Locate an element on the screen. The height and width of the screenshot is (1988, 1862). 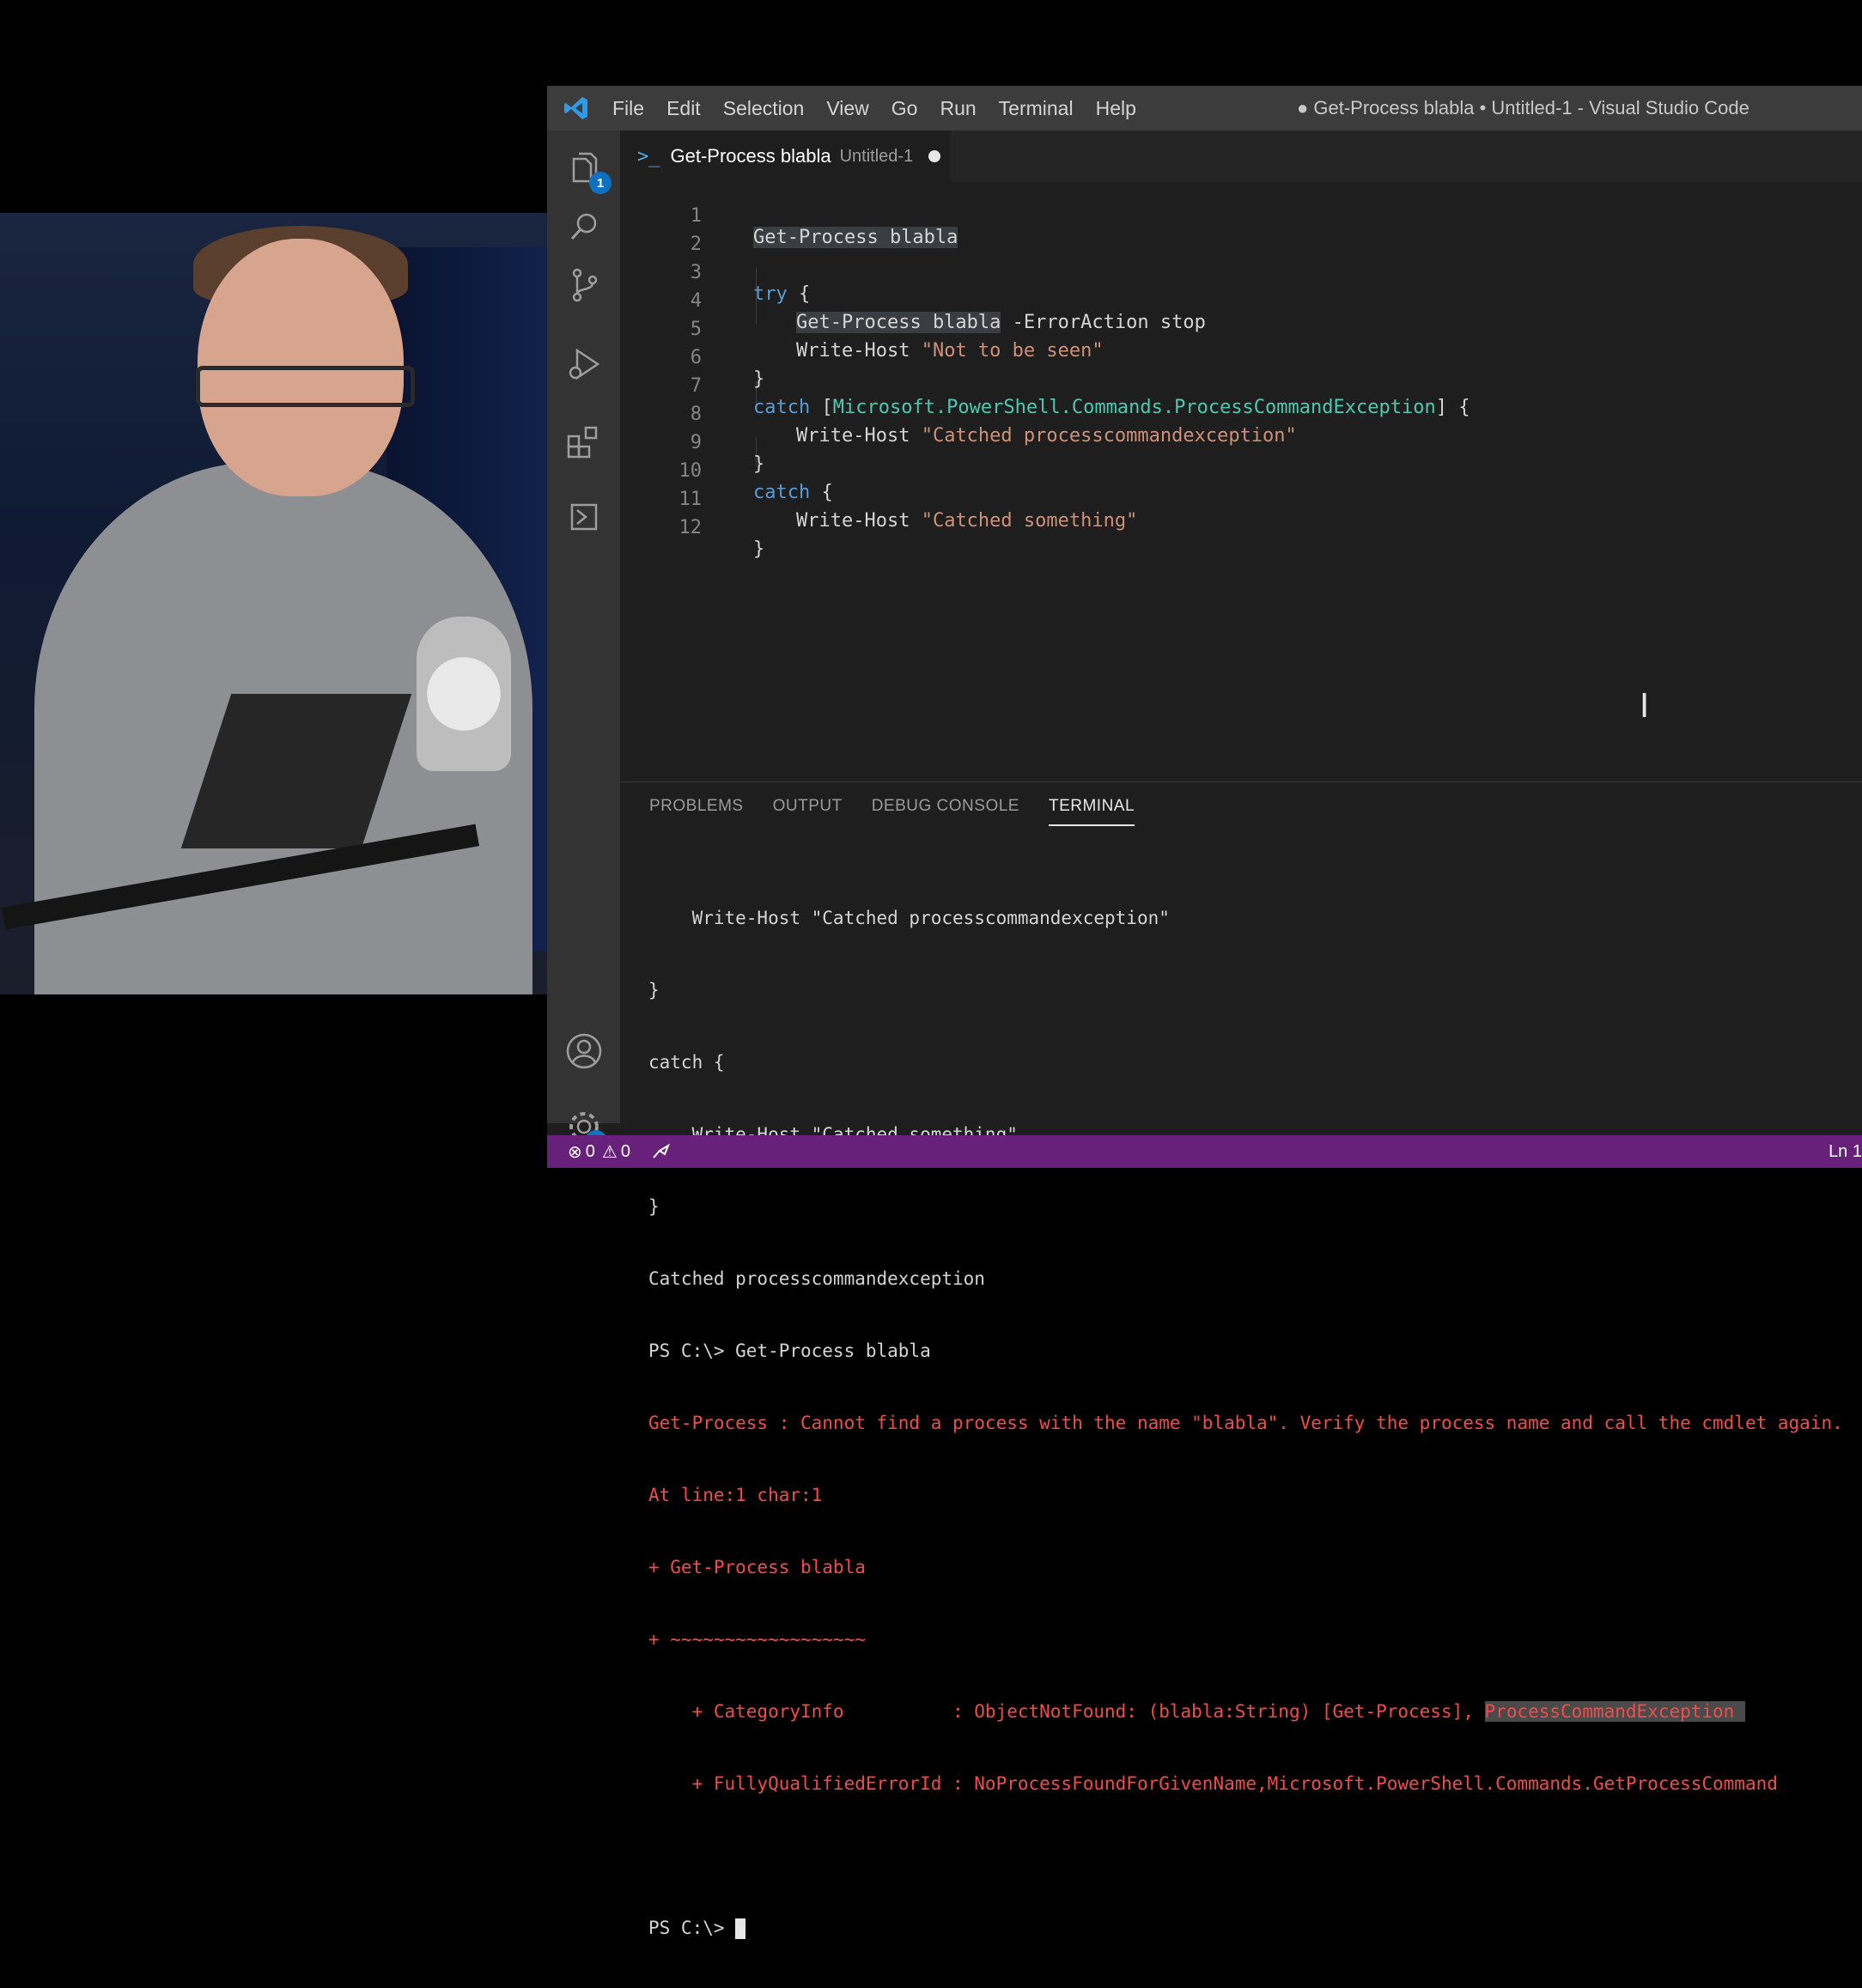
panel-tabs: PROBLEMS OUTPUT DEBUG CONSOLE TERMINAL is located at coordinates (1241, 806).